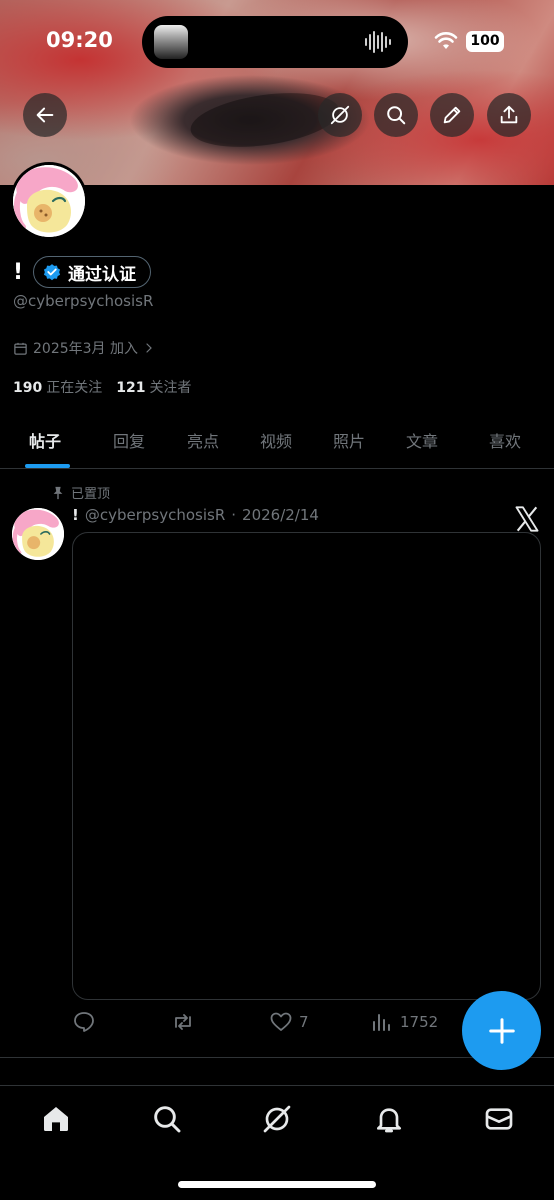 Image resolution: width=554 pixels, height=1200 pixels. What do you see at coordinates (505, 440) in the screenshot?
I see `tab-likes: 喜欢` at bounding box center [505, 440].